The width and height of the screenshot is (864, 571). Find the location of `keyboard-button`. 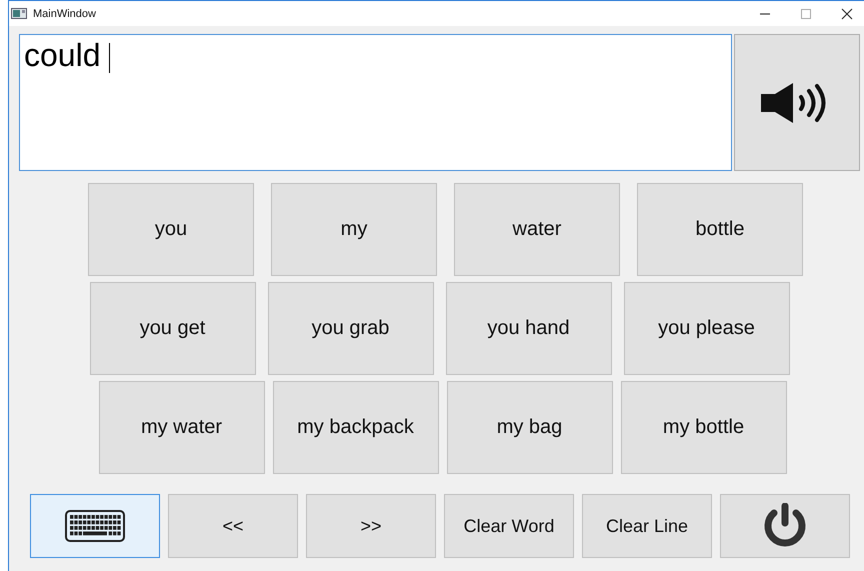

keyboard-button is located at coordinates (95, 526).